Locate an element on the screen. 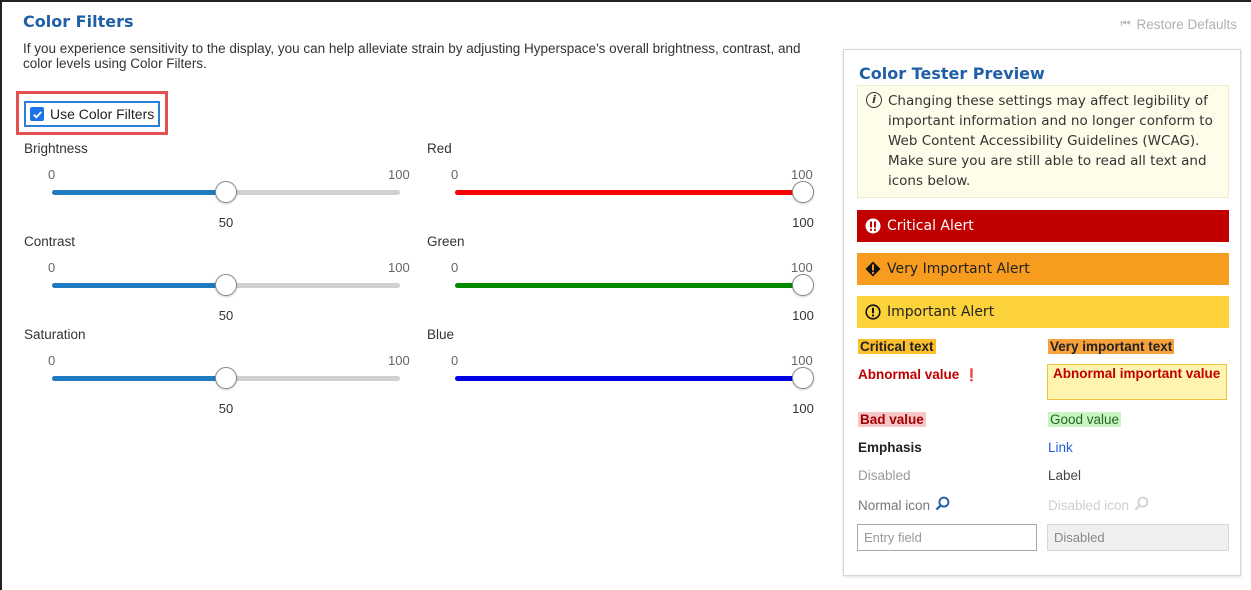 Image resolution: width=1251 pixels, height=590 pixels. search-icon is located at coordinates (942, 505).